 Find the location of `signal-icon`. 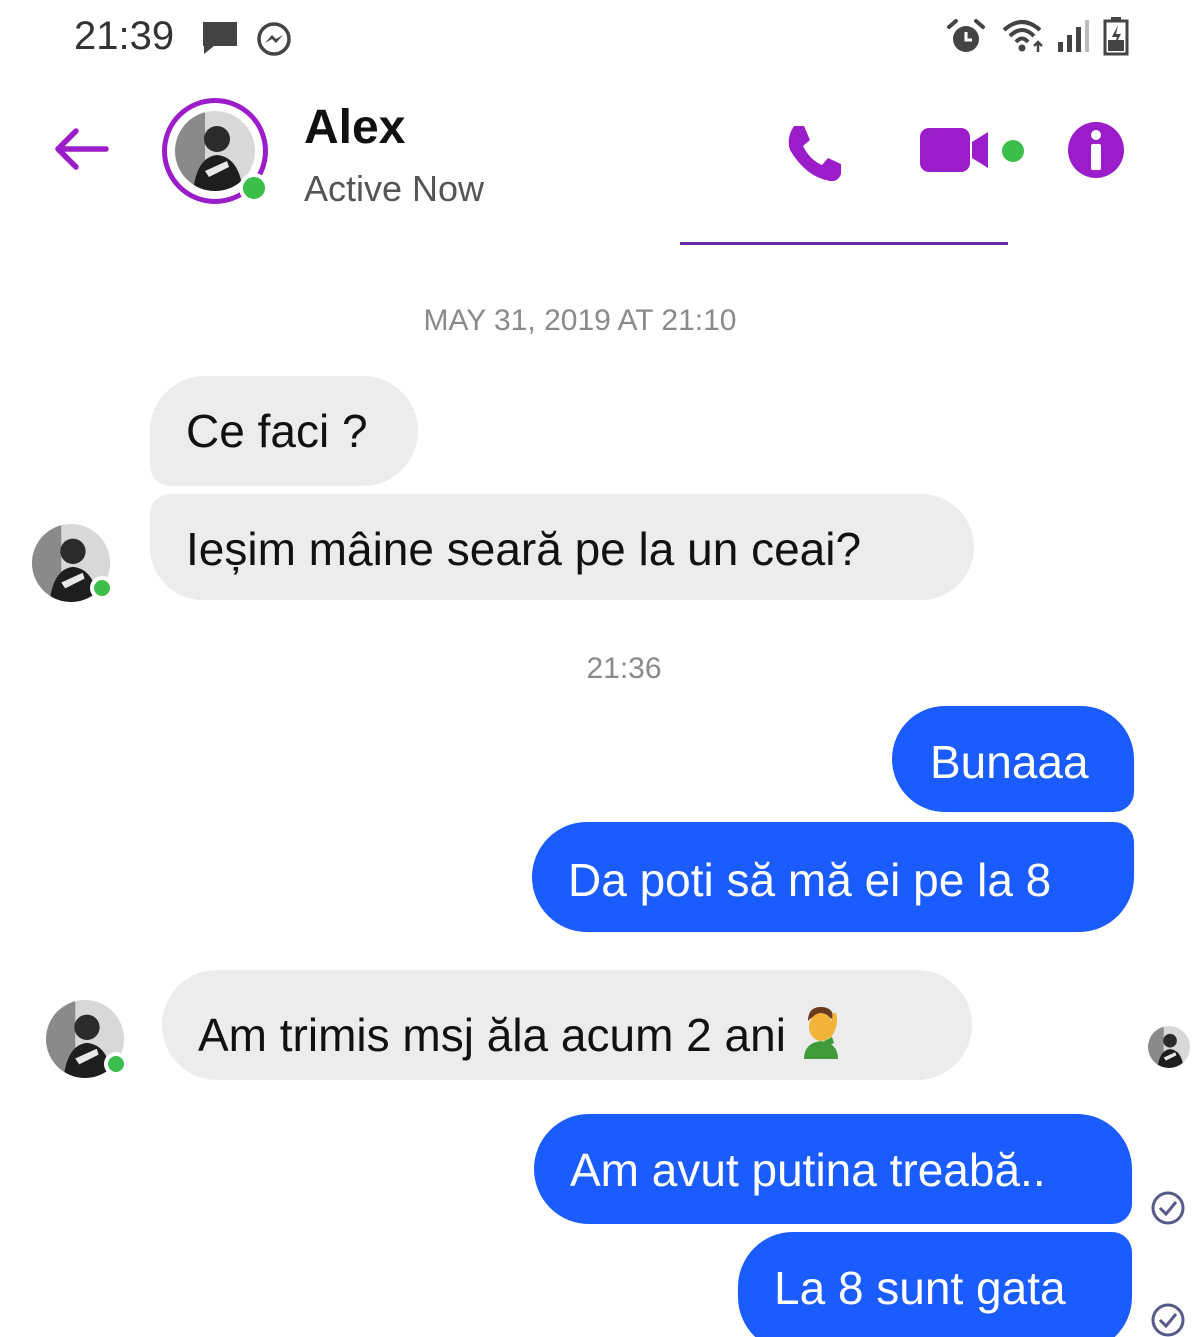

signal-icon is located at coordinates (1073, 36).